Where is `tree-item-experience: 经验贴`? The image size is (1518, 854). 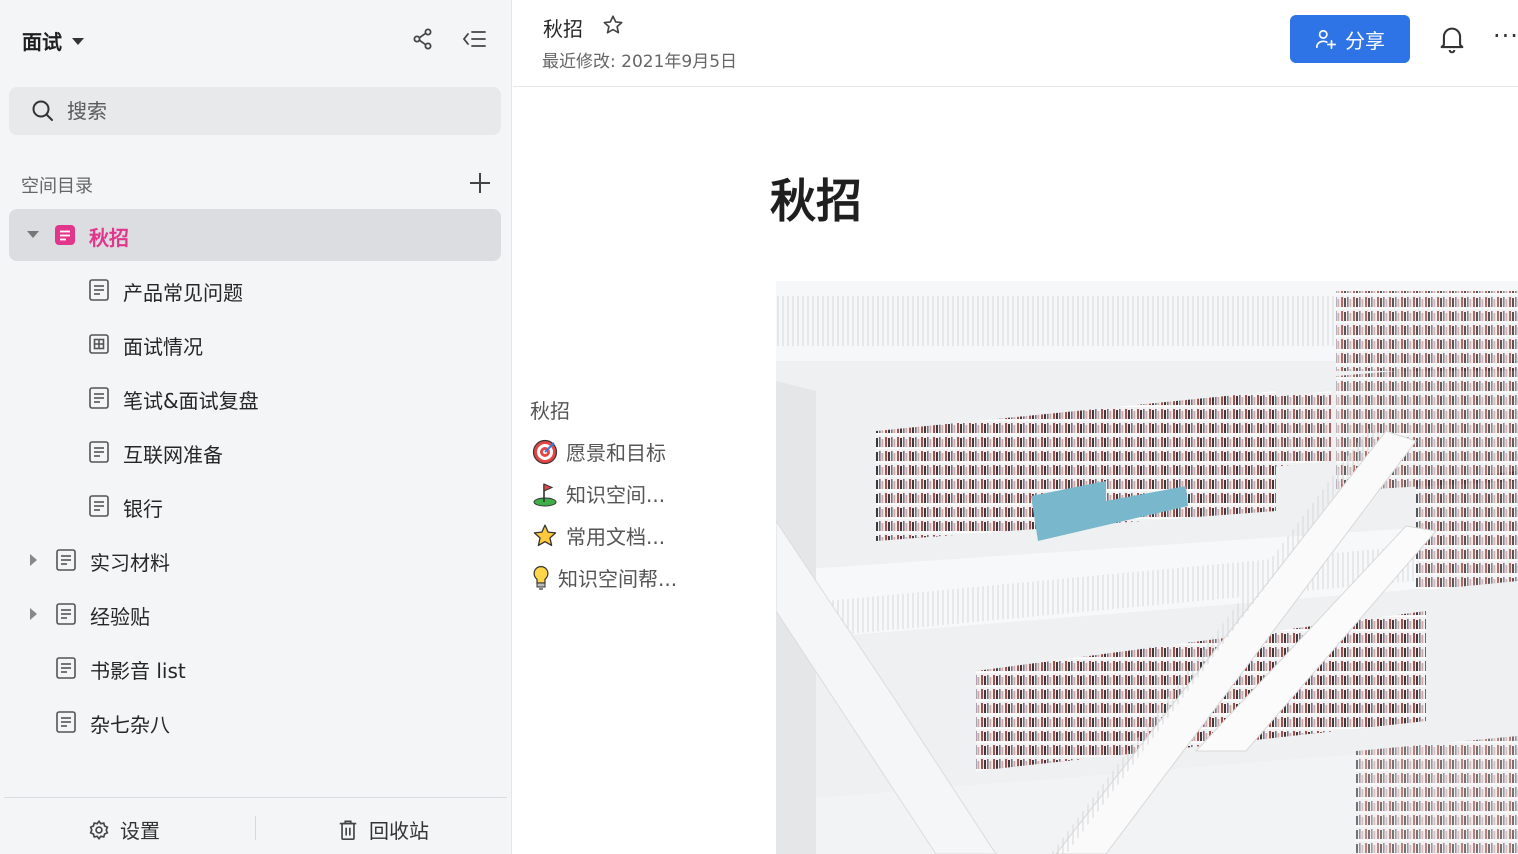
tree-item-experience: 经验贴 is located at coordinates (250, 614).